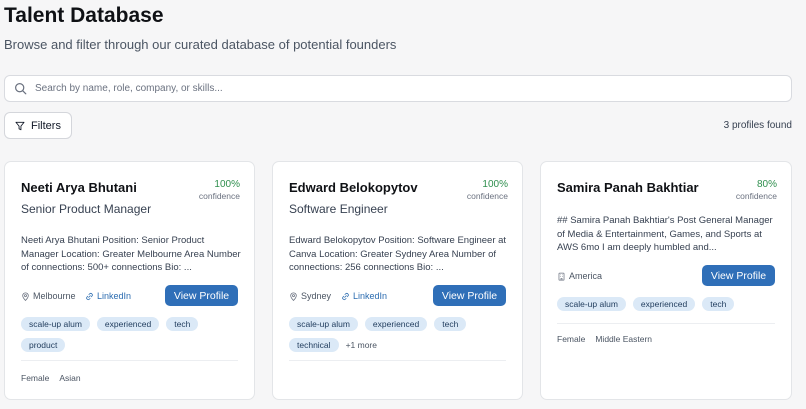 This screenshot has height=409, width=806. What do you see at coordinates (766, 184) in the screenshot?
I see `confidence-value: 80%` at bounding box center [766, 184].